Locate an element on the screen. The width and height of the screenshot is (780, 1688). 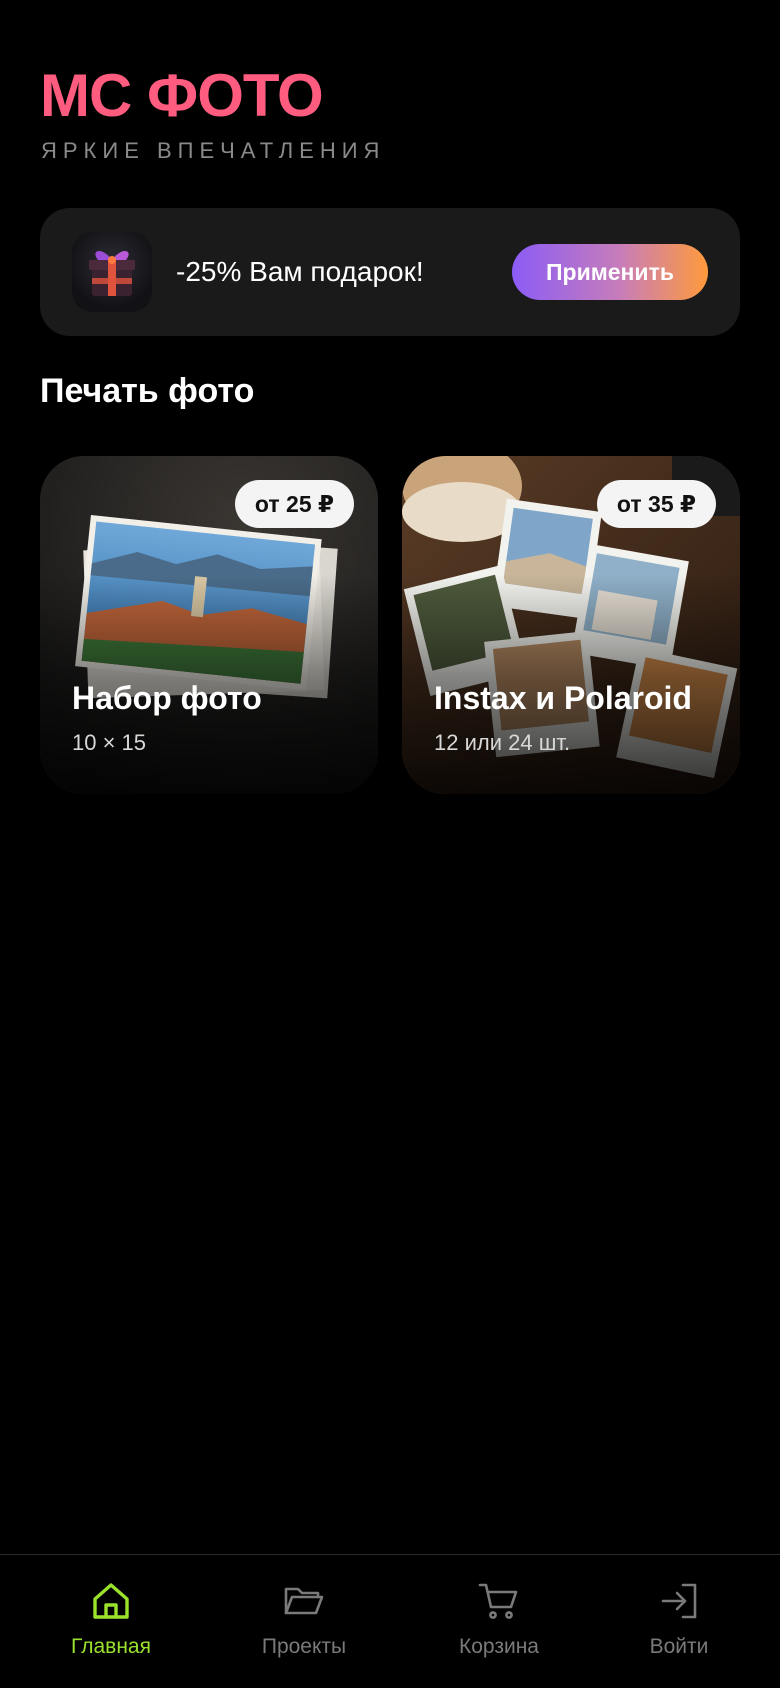
nav-item-cart: Корзина is located at coordinates (499, 1624).